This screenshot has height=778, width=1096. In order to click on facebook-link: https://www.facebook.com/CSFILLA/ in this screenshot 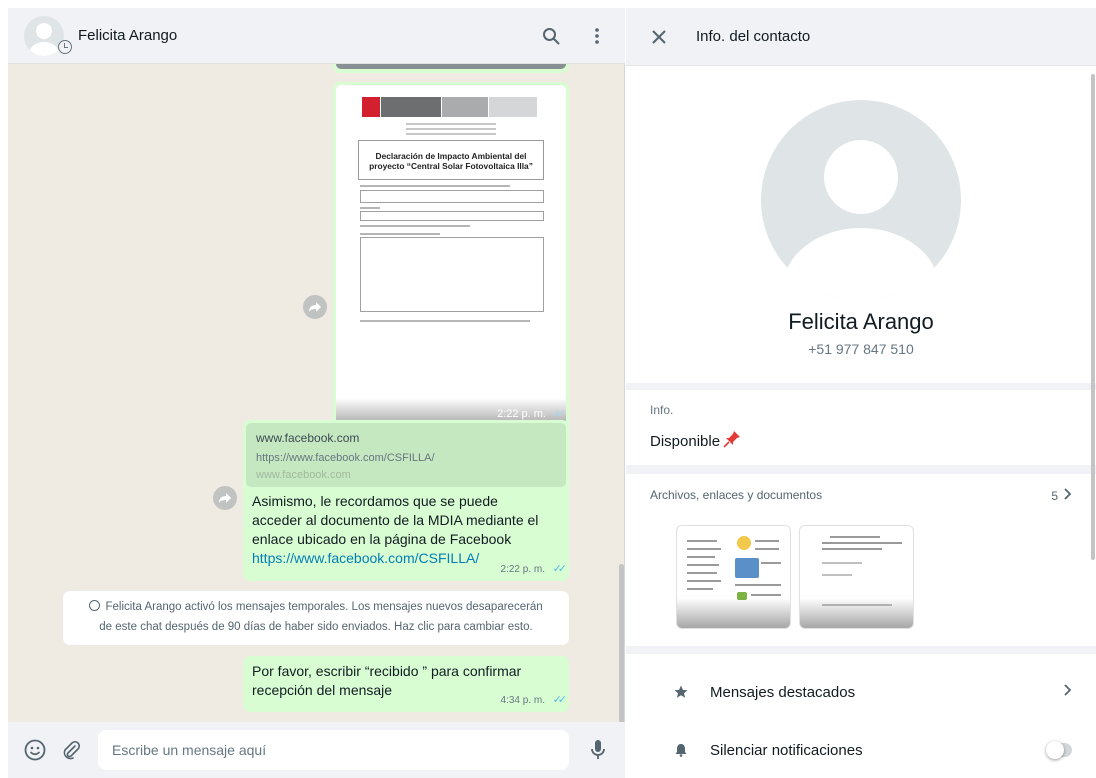, I will do `click(365, 558)`.